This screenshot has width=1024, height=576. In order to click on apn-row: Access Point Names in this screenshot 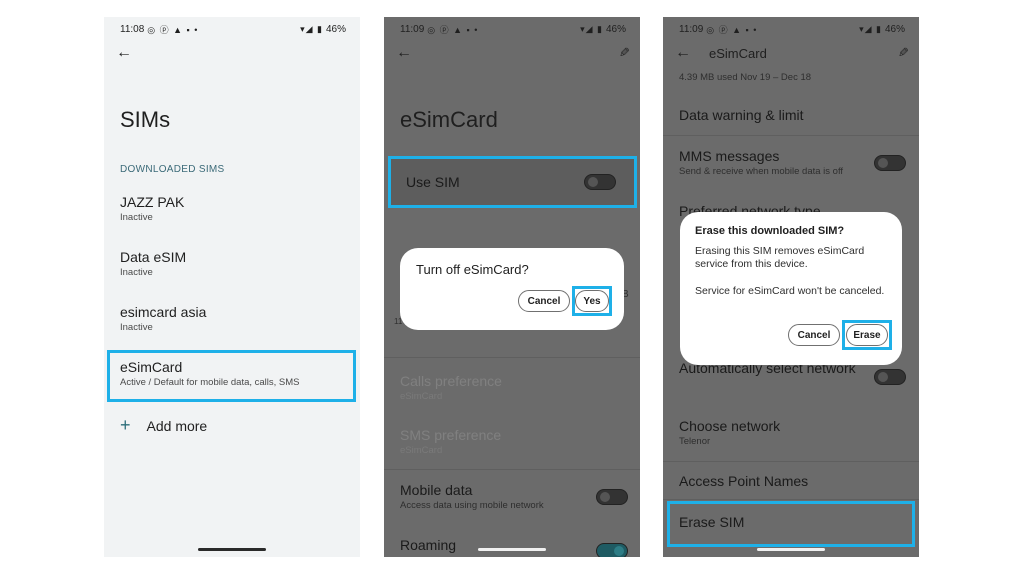, I will do `click(793, 481)`.